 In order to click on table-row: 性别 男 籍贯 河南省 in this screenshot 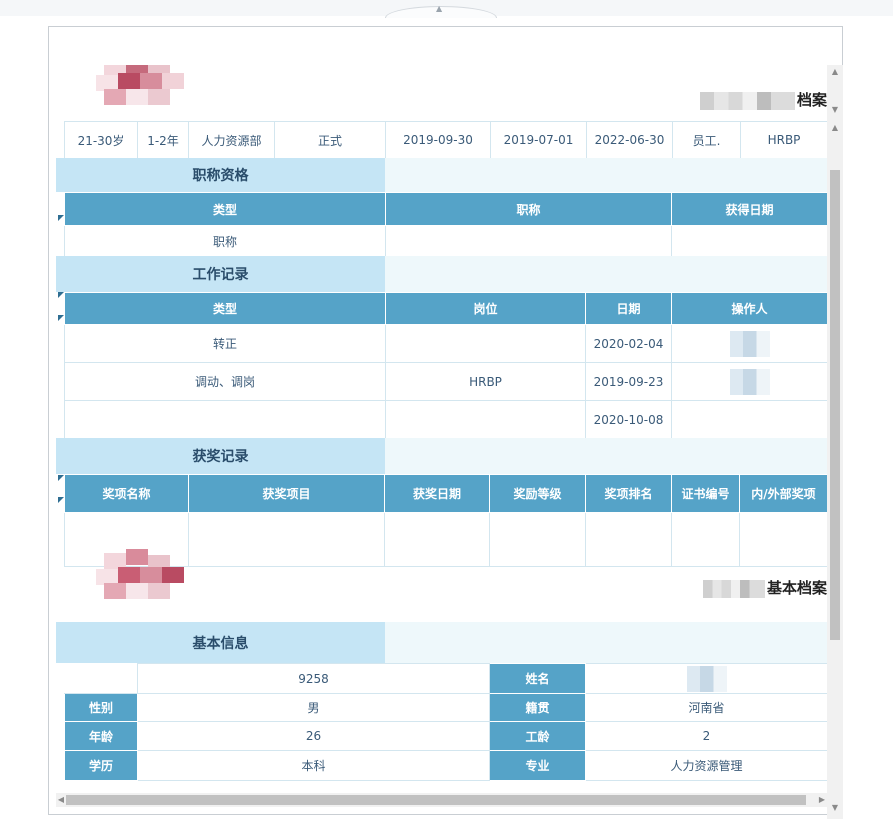, I will do `click(445, 707)`.